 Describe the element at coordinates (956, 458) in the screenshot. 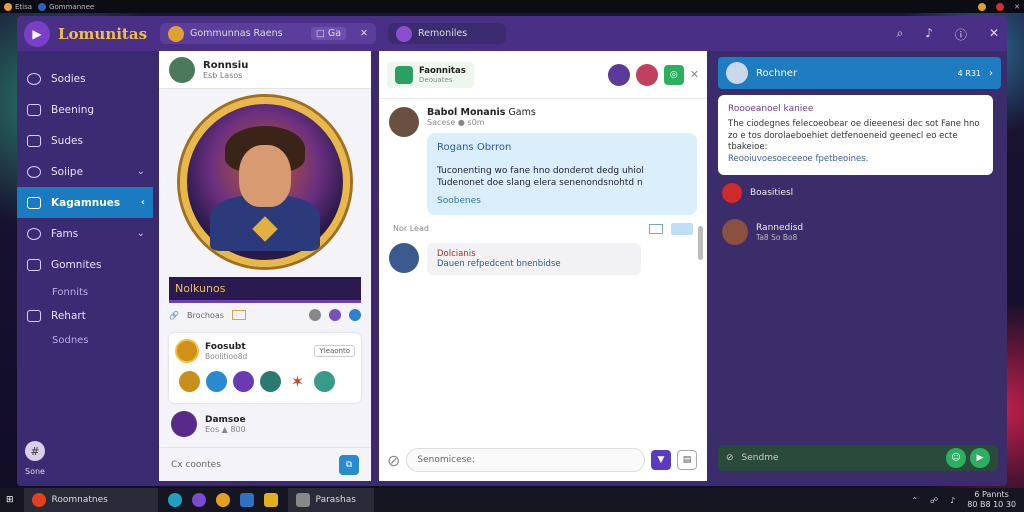

I see `emoji-icon: ☺` at that location.